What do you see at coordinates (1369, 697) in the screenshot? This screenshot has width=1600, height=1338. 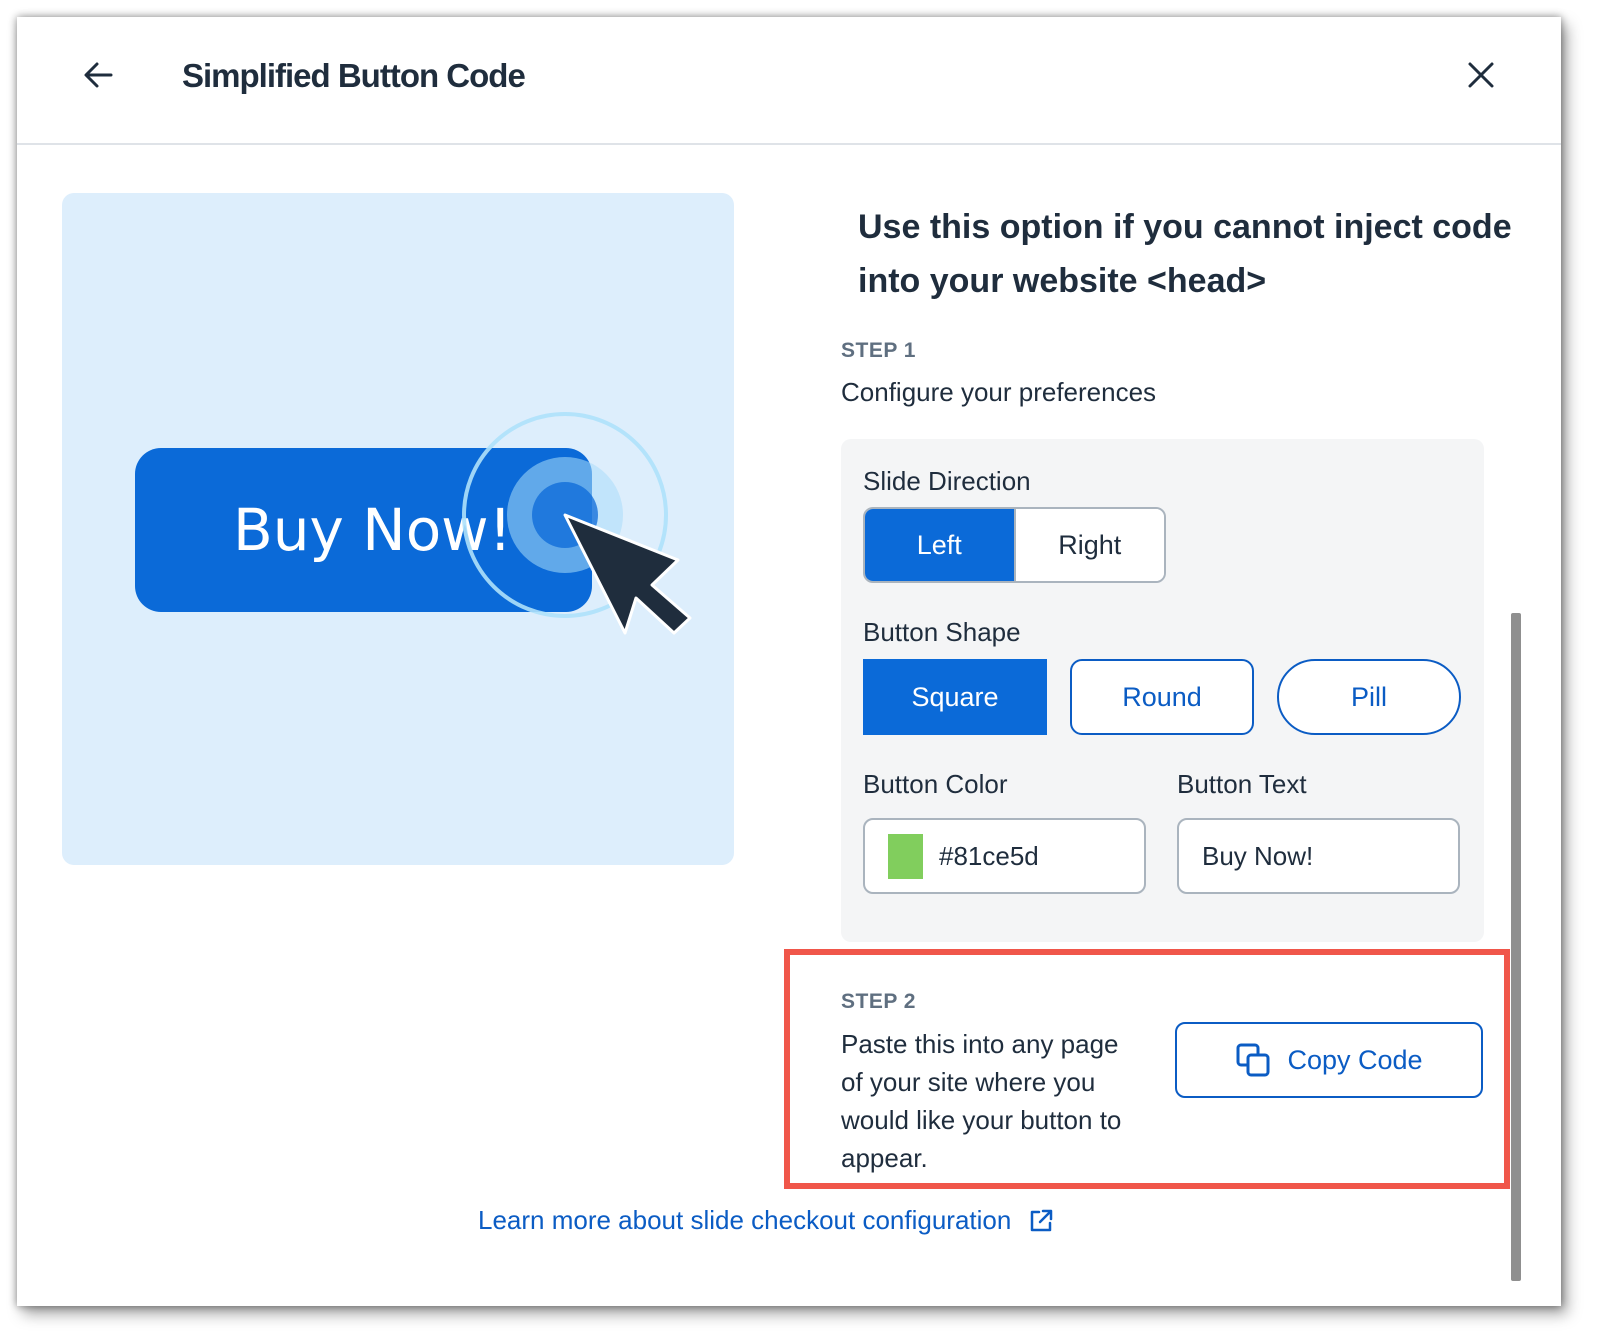 I see `shape-pill-button: Pill` at bounding box center [1369, 697].